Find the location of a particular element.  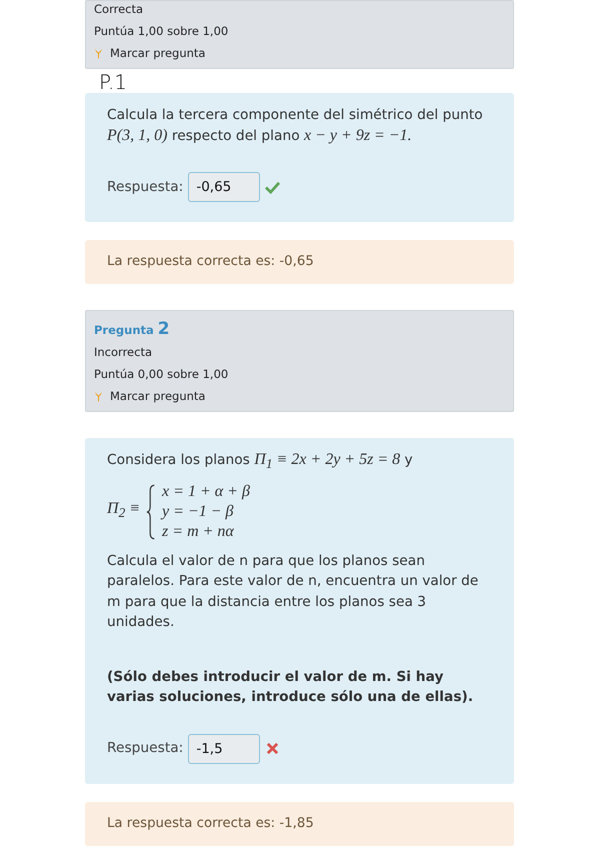

question-number: 2 is located at coordinates (164, 329).